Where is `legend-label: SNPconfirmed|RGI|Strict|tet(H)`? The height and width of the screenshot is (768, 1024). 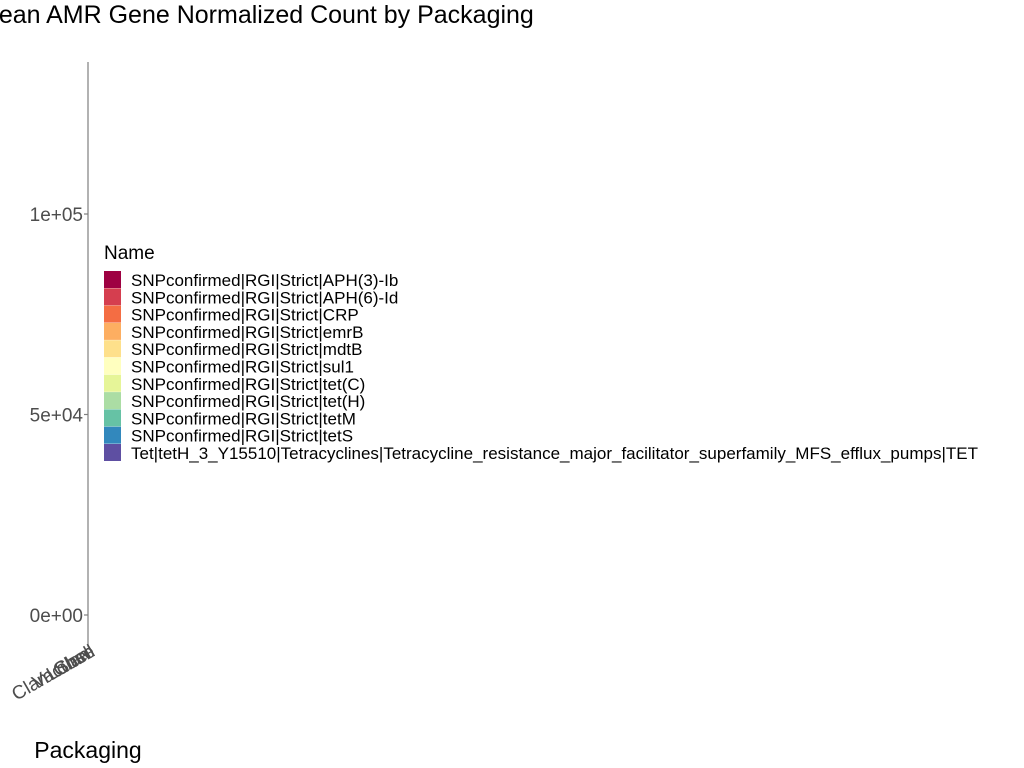
legend-label: SNPconfirmed|RGI|Strict|tet(H) is located at coordinates (248, 401).